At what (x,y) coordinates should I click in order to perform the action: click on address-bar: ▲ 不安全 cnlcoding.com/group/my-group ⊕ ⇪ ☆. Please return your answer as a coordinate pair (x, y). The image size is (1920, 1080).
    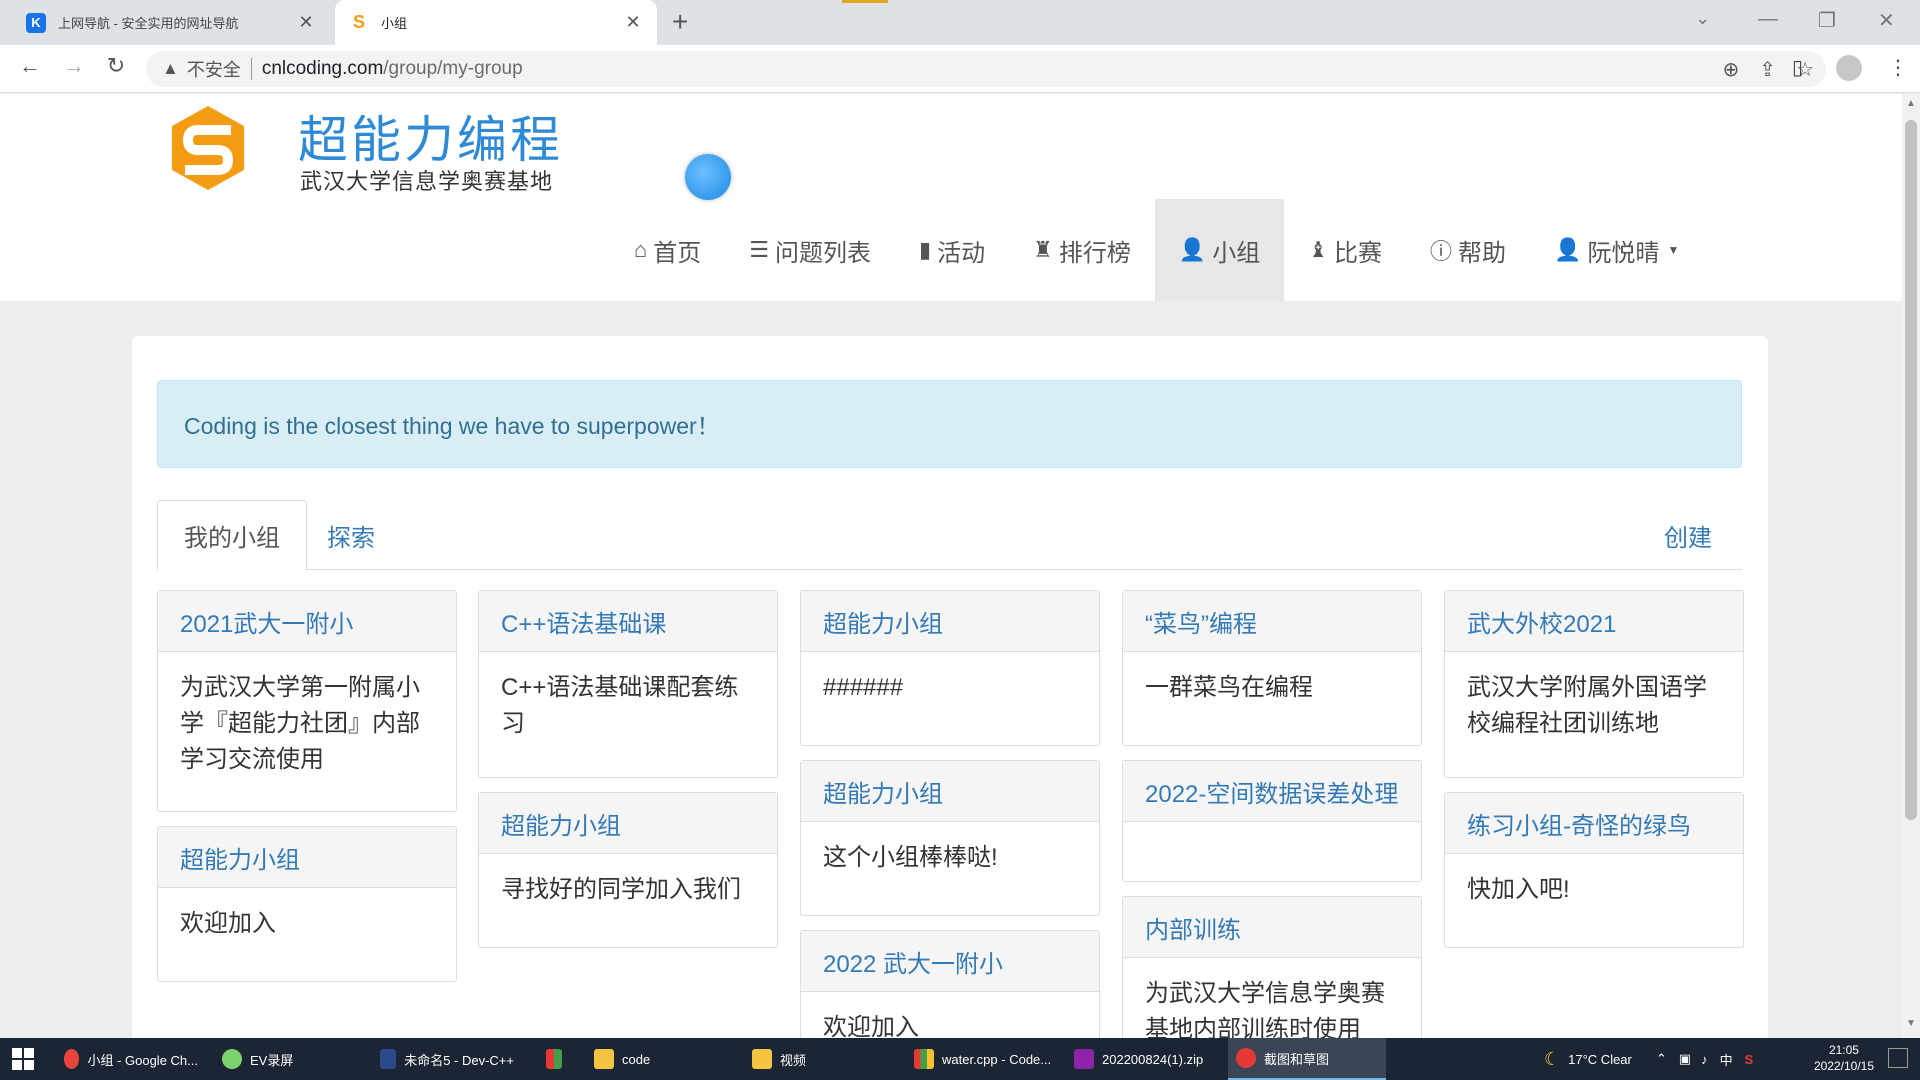
    Looking at the image, I should click on (986, 69).